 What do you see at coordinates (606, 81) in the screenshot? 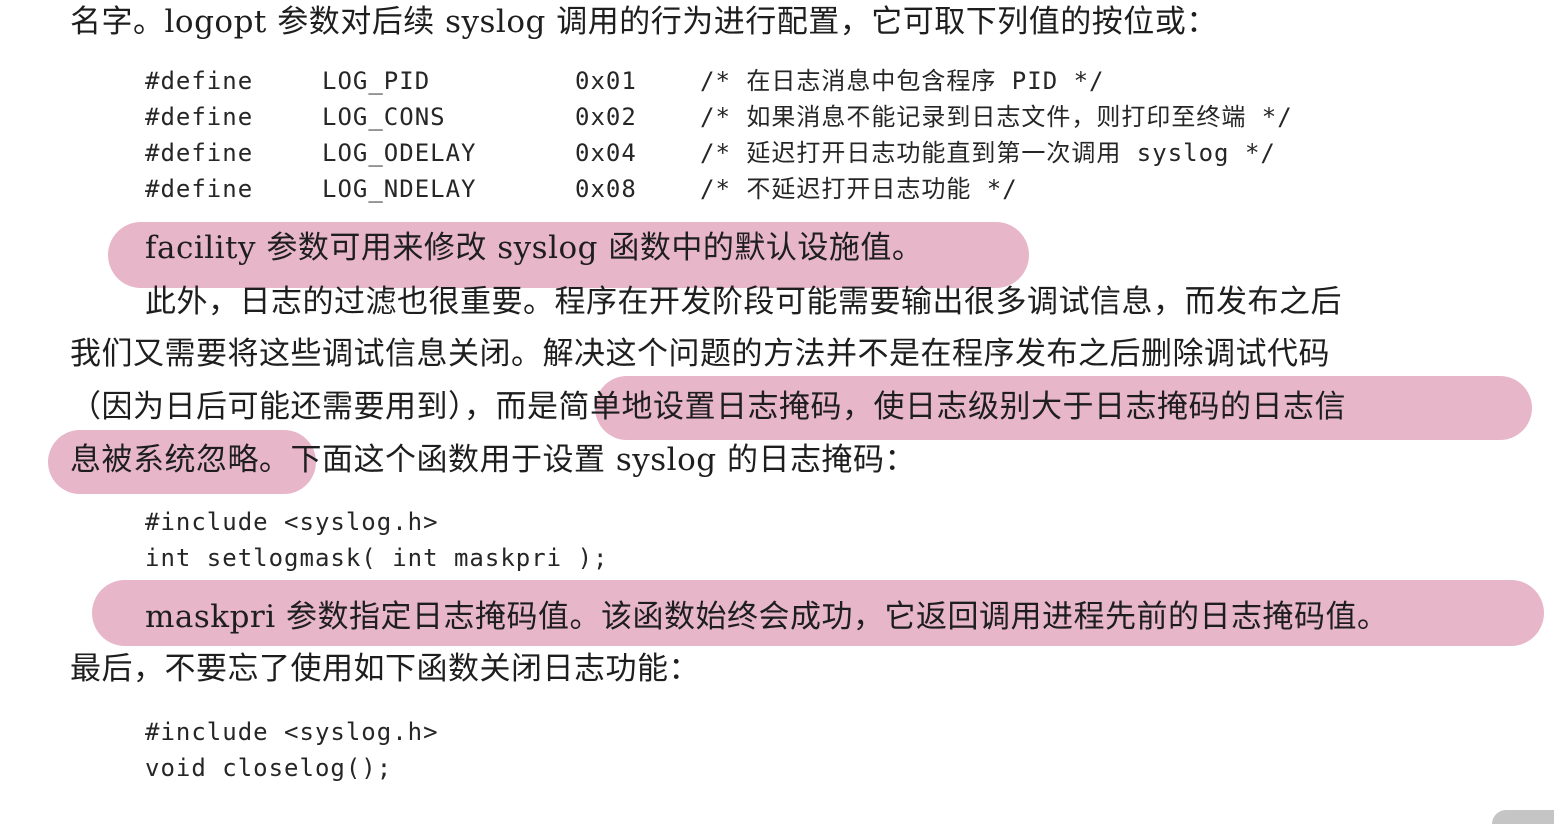
I see `define-value: 0x01` at bounding box center [606, 81].